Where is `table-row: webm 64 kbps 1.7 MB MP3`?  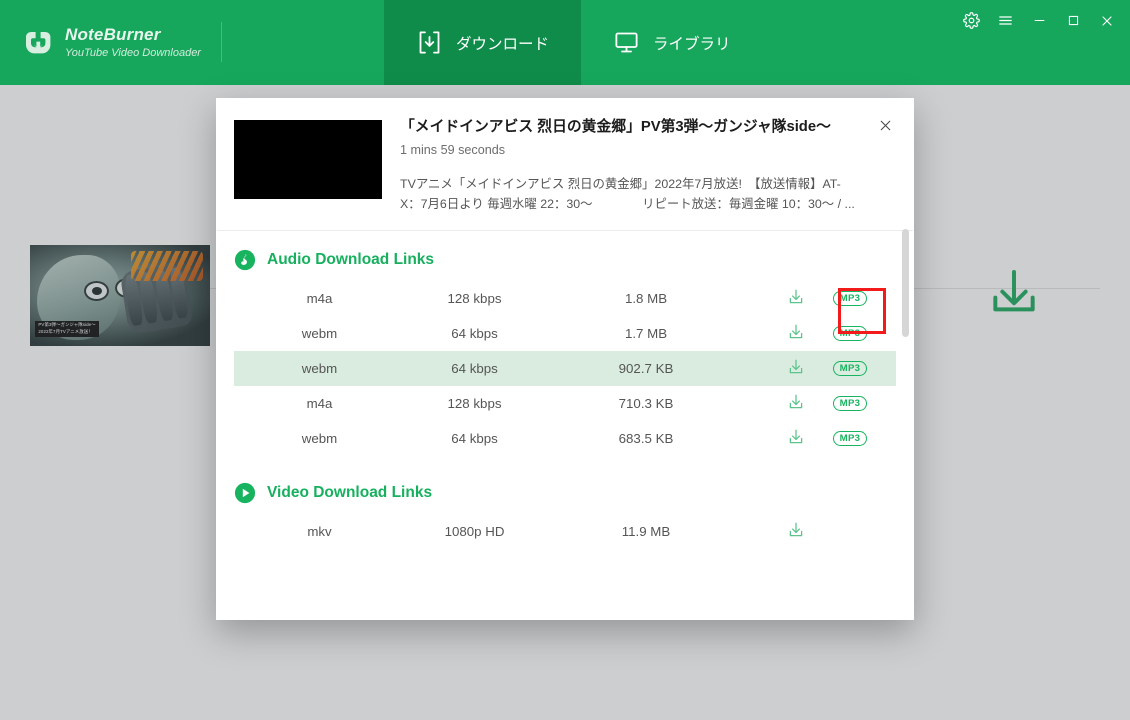
table-row: webm 64 kbps 1.7 MB MP3 is located at coordinates (565, 333).